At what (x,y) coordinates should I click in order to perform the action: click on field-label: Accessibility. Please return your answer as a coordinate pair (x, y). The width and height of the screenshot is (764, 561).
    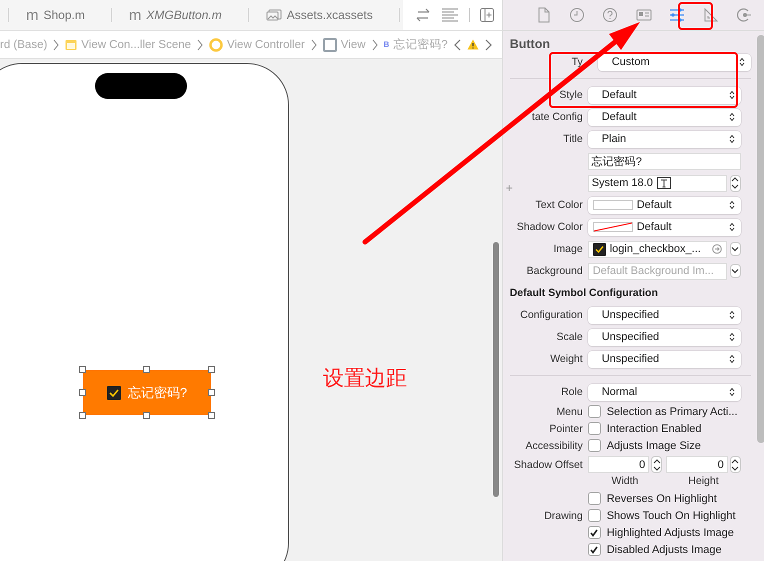
    Looking at the image, I should click on (554, 446).